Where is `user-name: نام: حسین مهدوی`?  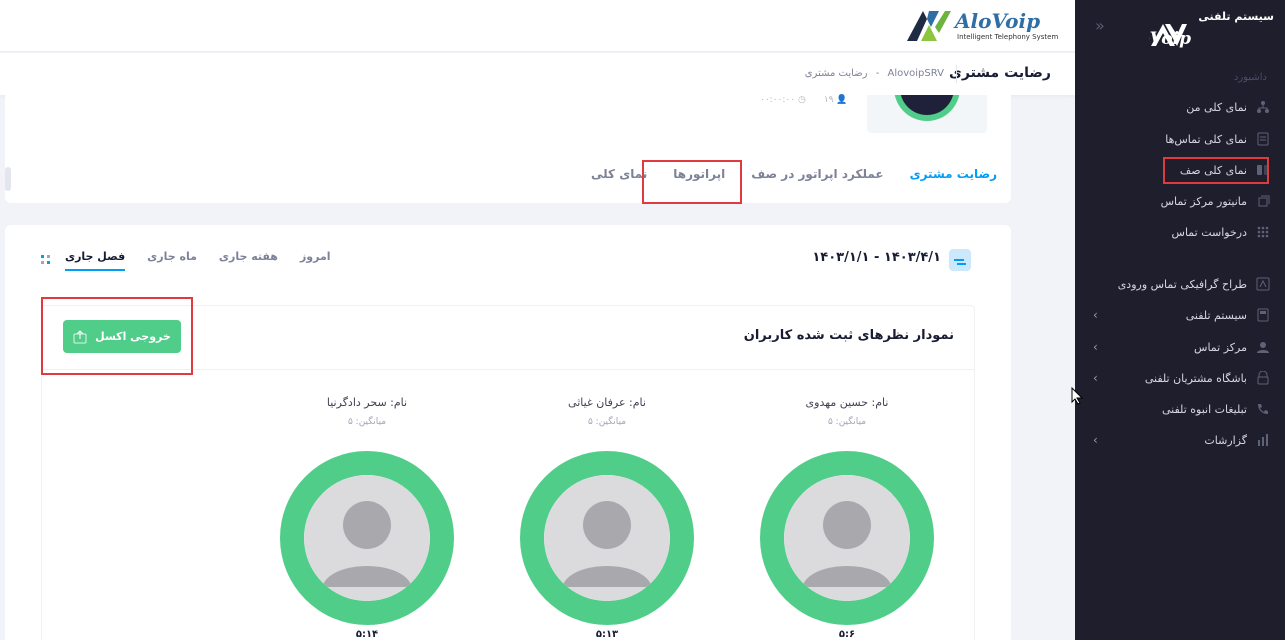 user-name: نام: حسین مهدوی is located at coordinates (847, 402).